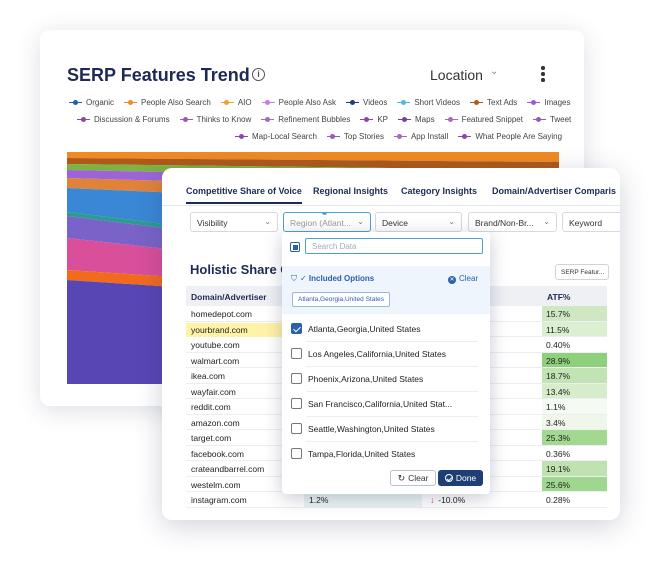  I want to click on legend-entry: App Install, so click(420, 136).